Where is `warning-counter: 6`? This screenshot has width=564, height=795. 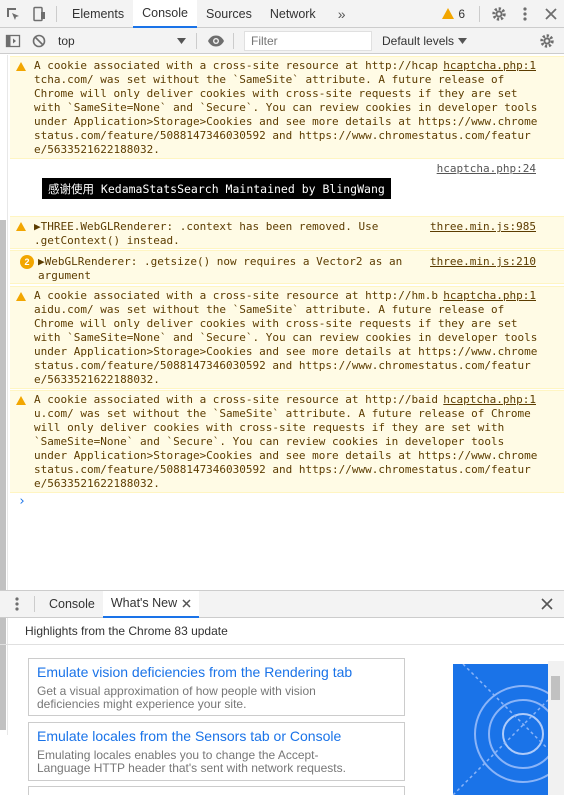 warning-counter: 6 is located at coordinates (453, 14).